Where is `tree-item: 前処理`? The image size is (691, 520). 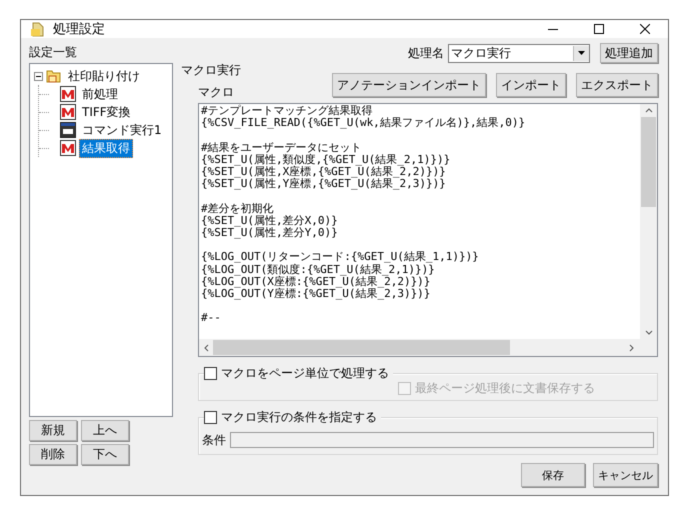
tree-item: 前処理 is located at coordinates (100, 94).